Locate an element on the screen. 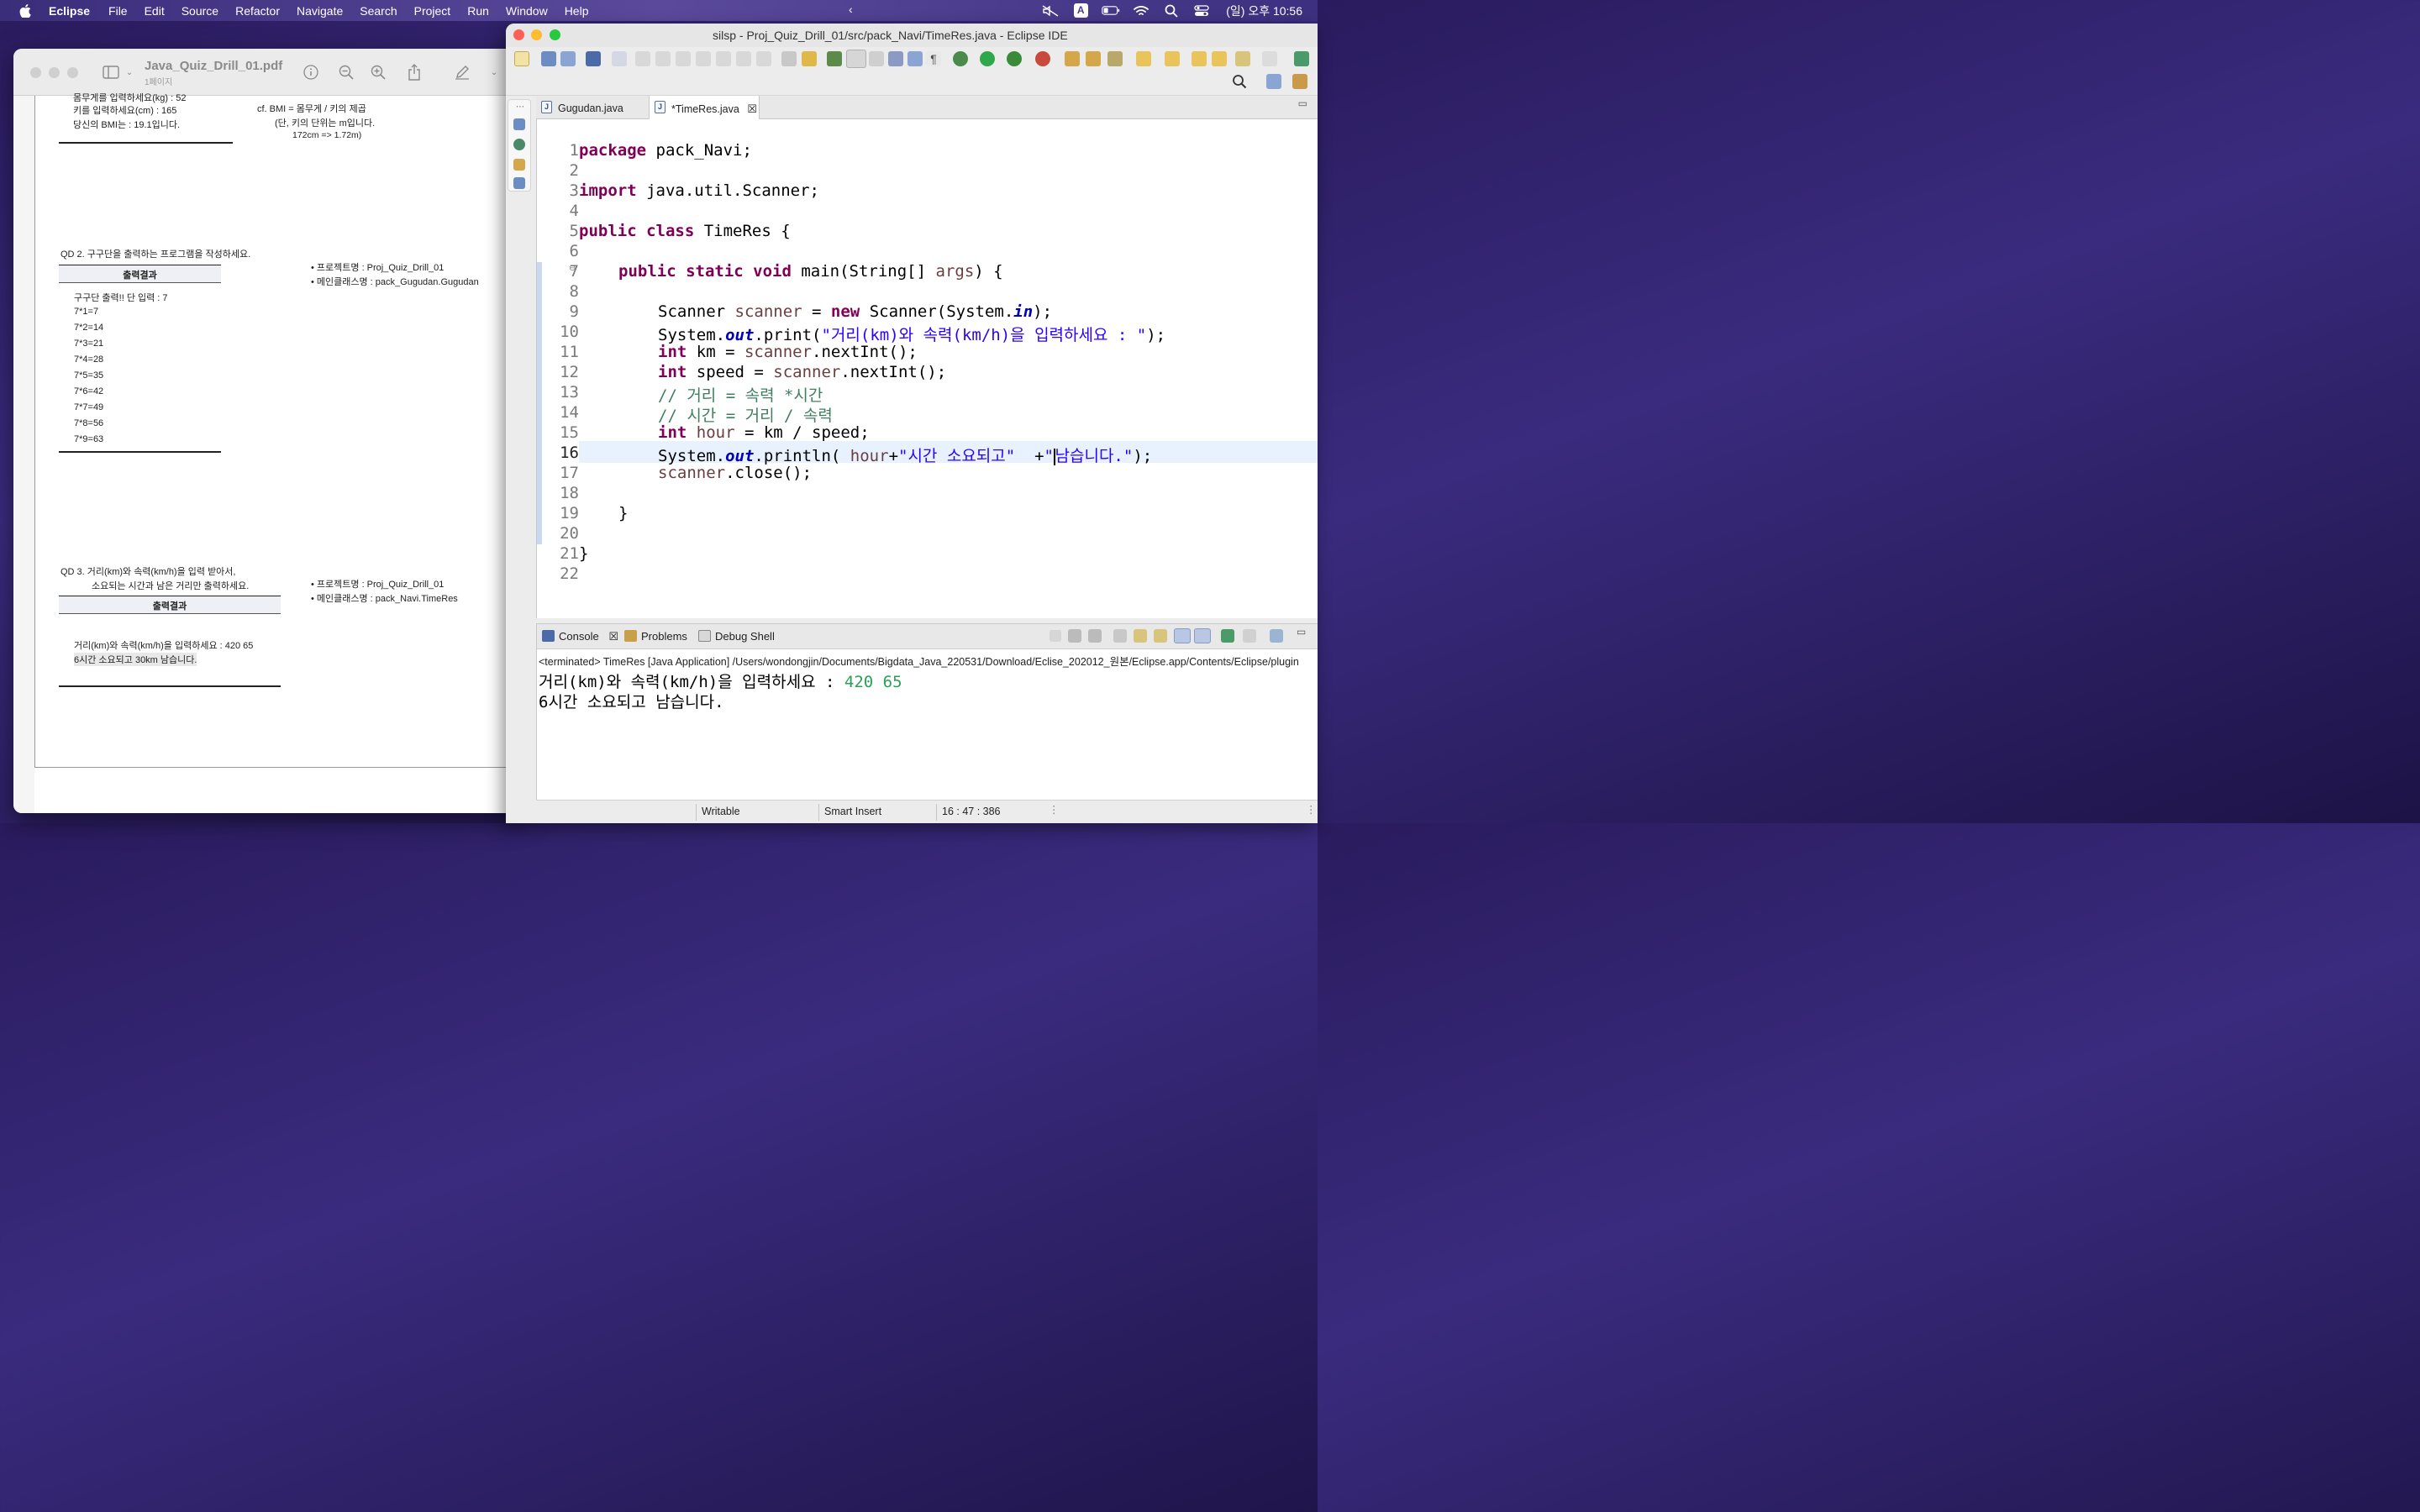  perspective-debug-icon is located at coordinates (1299, 81).